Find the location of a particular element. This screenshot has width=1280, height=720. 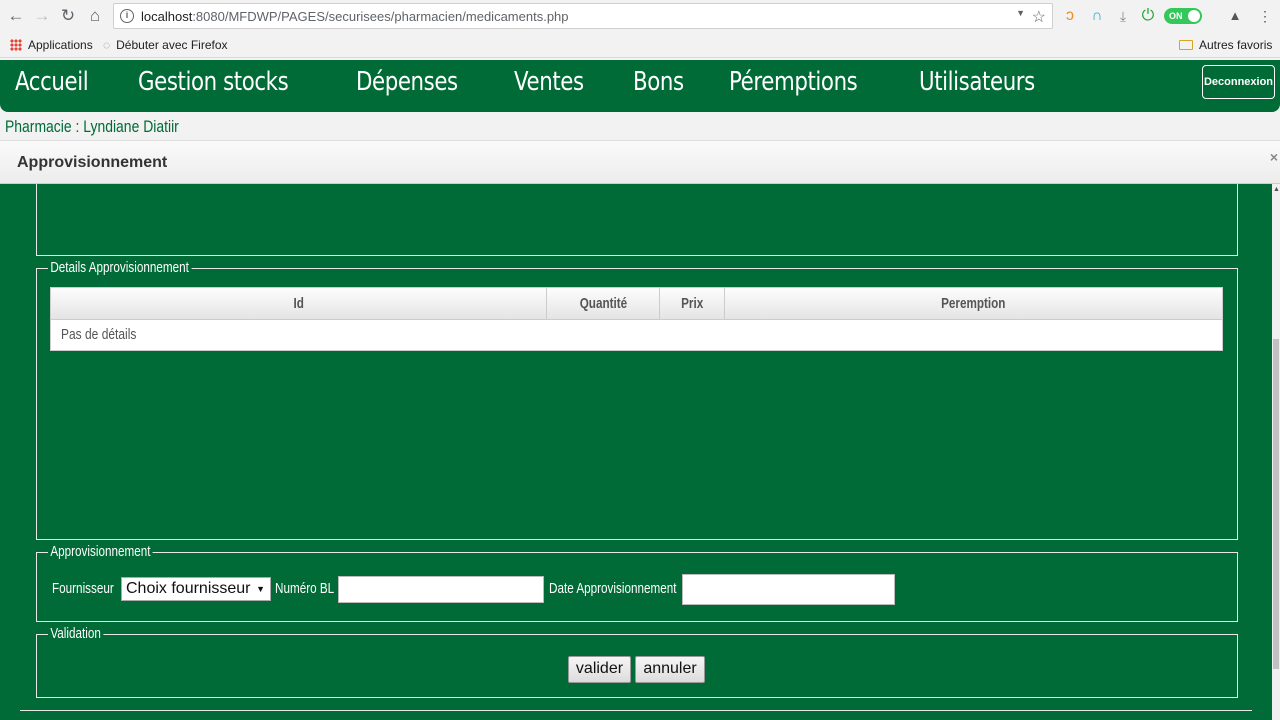

apps-grid-icon is located at coordinates (16, 45).